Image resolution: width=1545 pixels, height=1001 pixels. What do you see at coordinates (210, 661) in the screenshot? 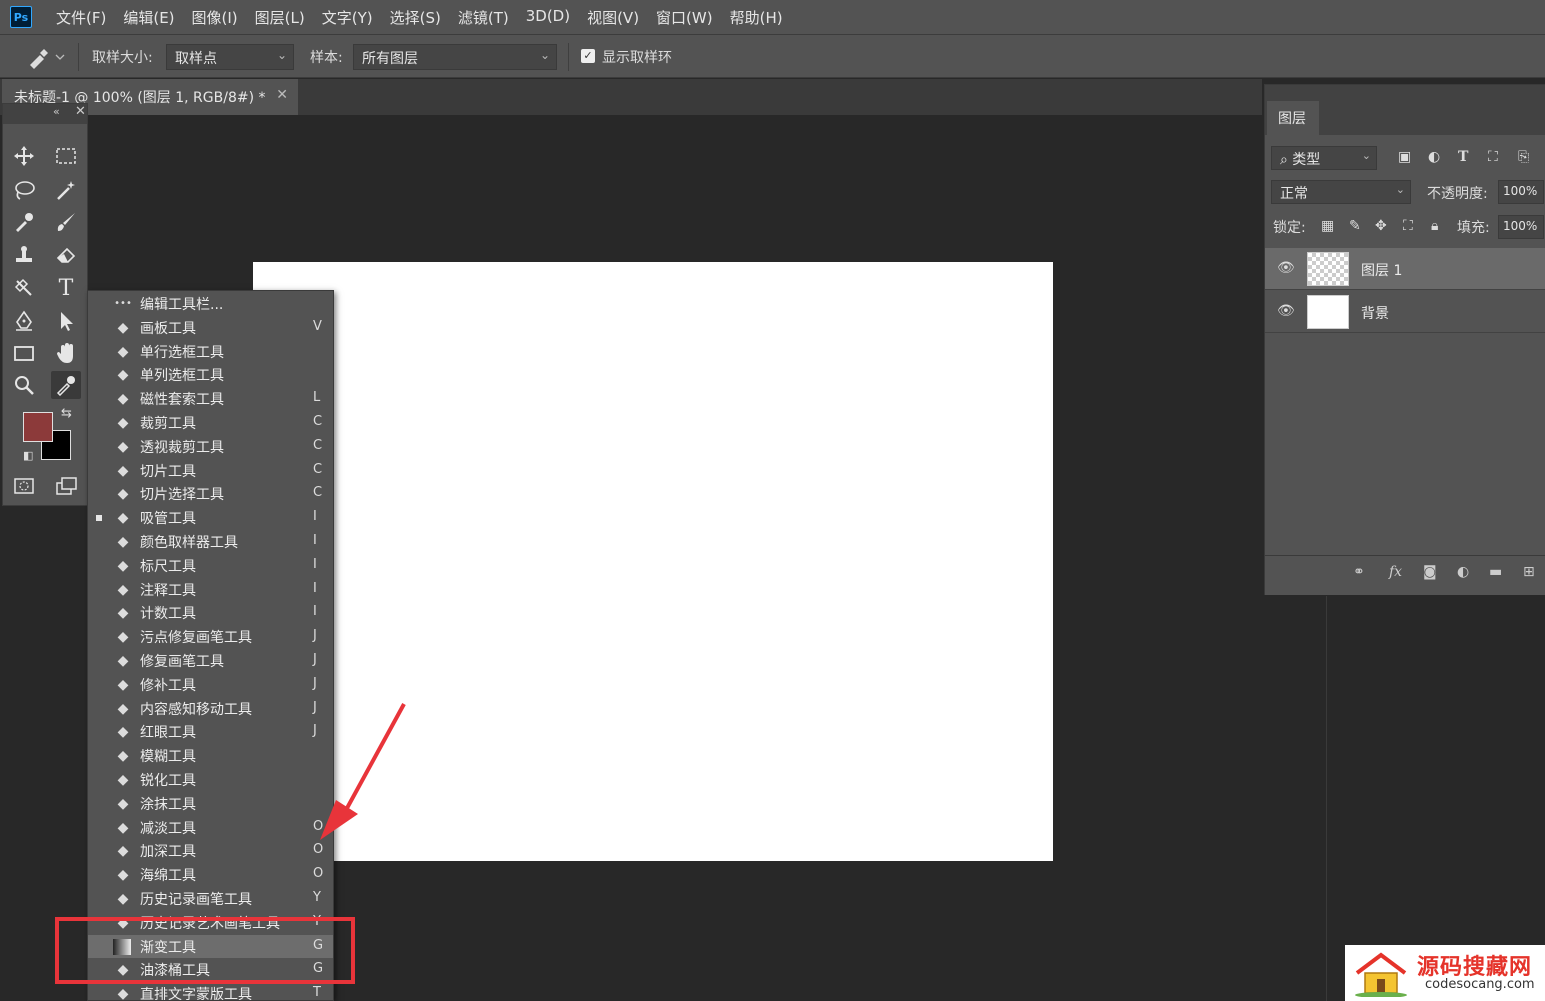
I see `flyout-item: ◆ 修复画笔工具 J` at bounding box center [210, 661].